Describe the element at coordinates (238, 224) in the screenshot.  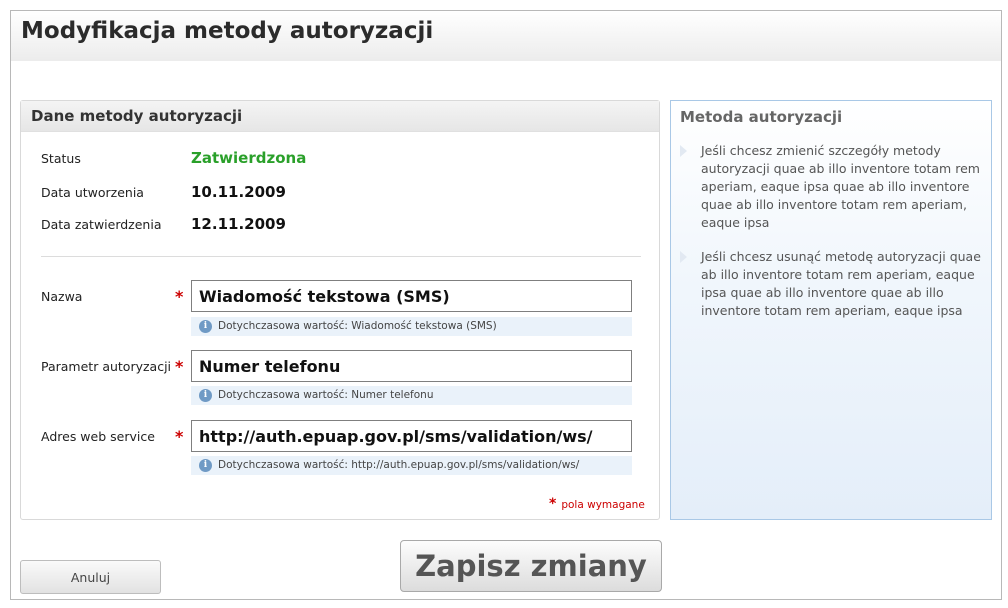
I see `approved-date-value: 12.11.2009` at that location.